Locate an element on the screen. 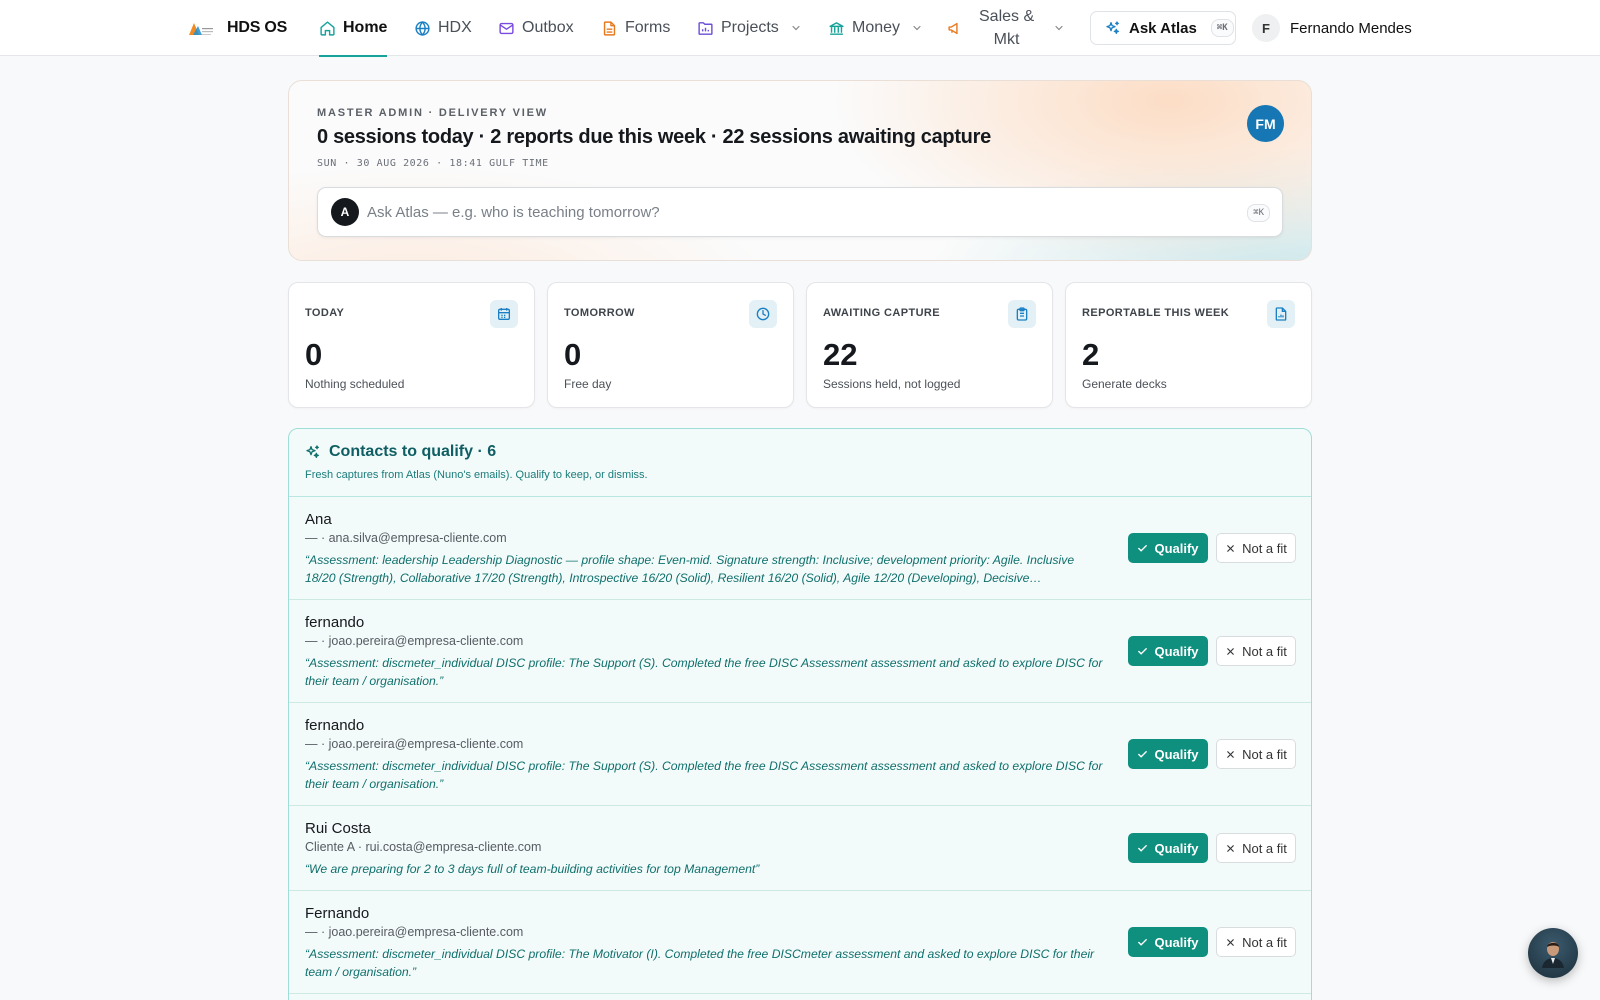 The width and height of the screenshot is (1600, 1000). ask-atlas-label: Ask Atlas is located at coordinates (1163, 28).